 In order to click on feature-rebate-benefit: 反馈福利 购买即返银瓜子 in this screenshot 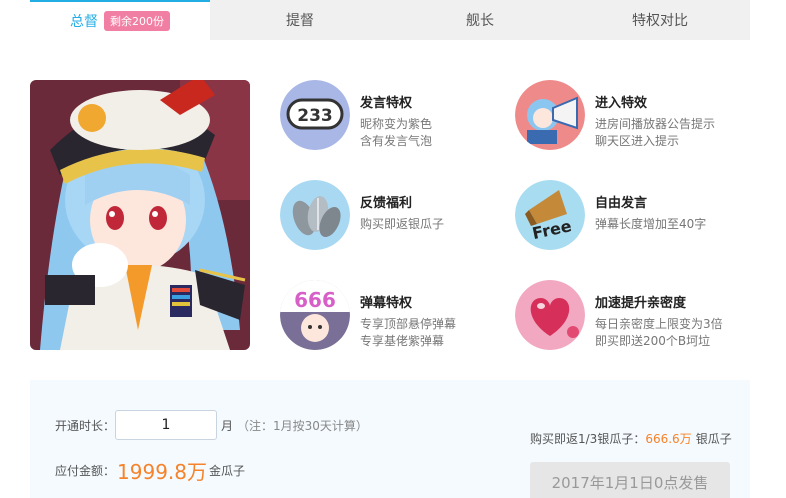, I will do `click(362, 215)`.